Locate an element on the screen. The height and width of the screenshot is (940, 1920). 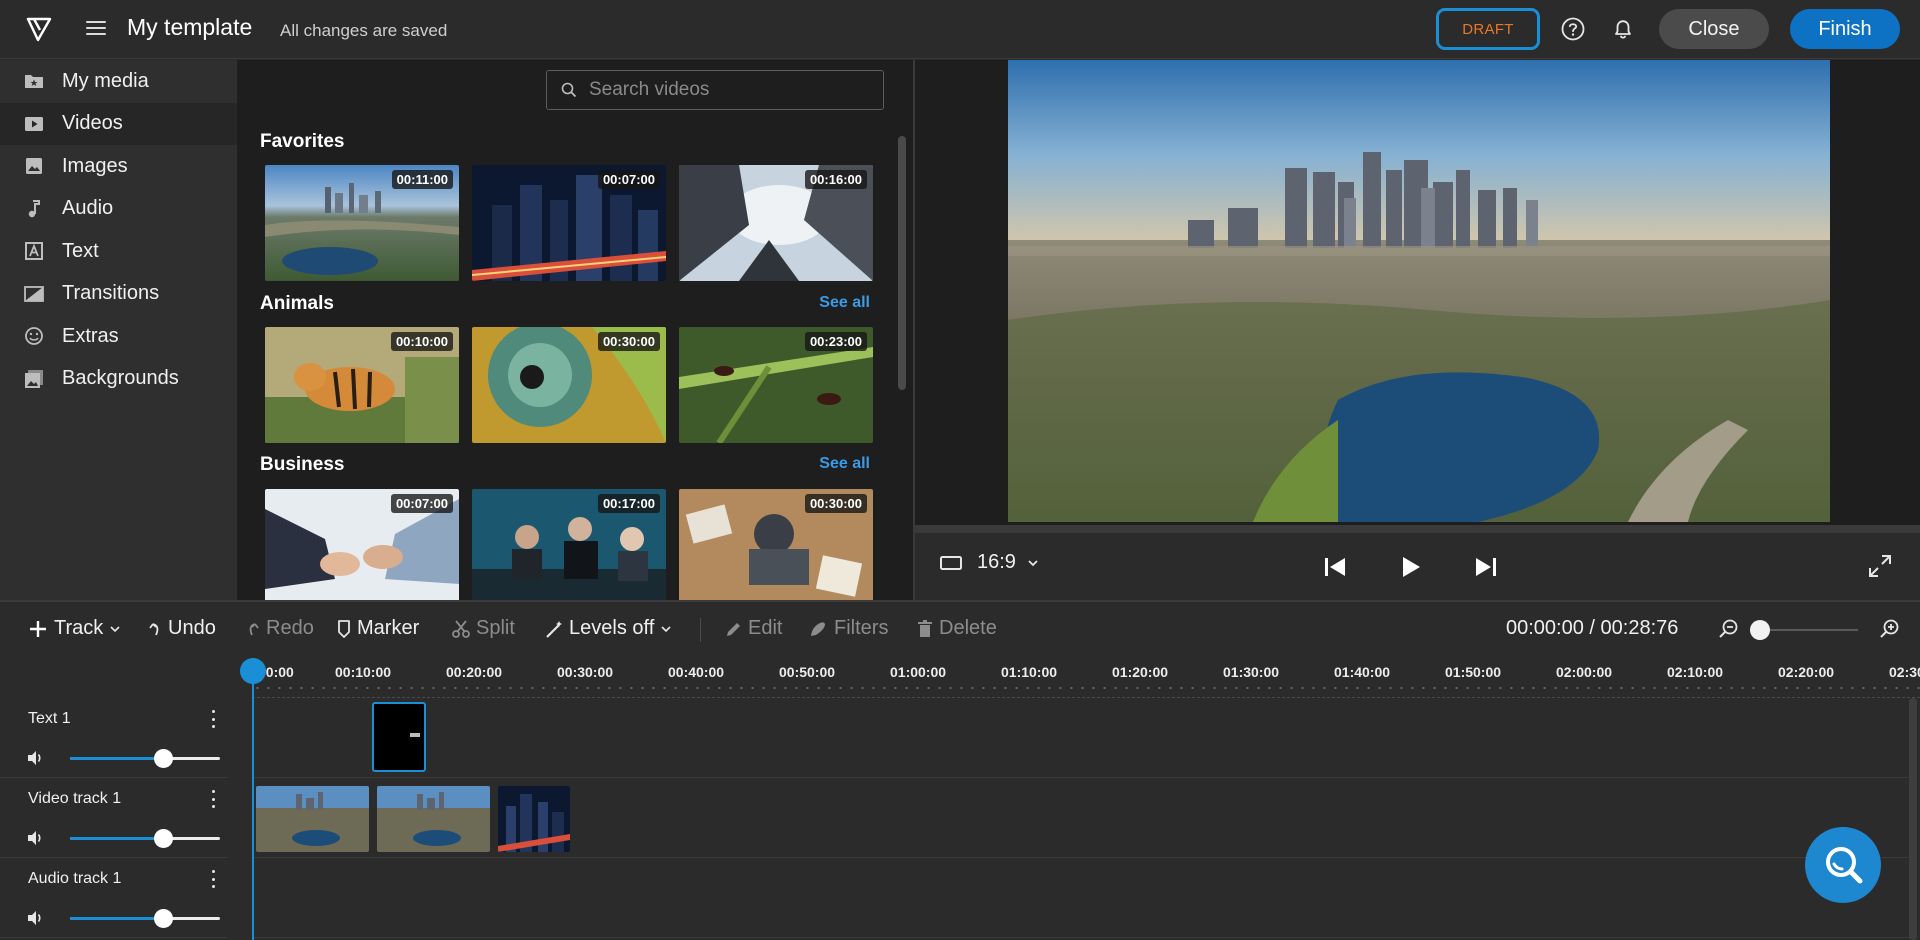
ruler-tick-label: 00:30:00 is located at coordinates (585, 672).